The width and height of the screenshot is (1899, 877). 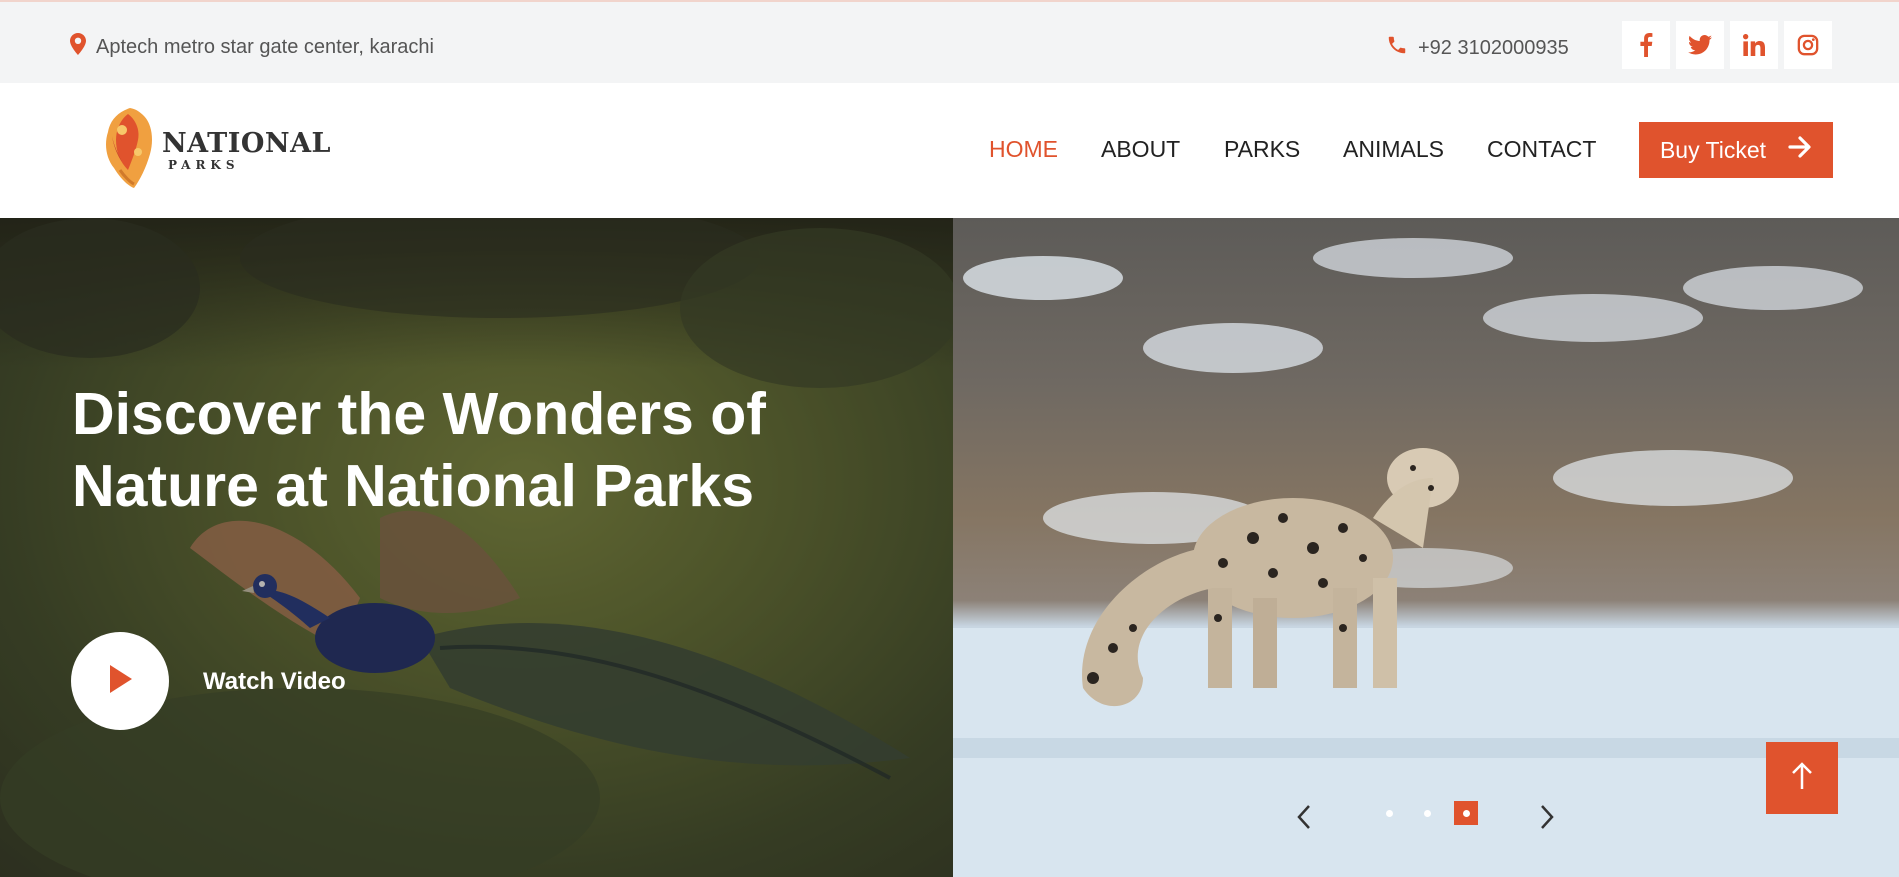 I want to click on nav-animals: ANIMALS, so click(x=1393, y=149).